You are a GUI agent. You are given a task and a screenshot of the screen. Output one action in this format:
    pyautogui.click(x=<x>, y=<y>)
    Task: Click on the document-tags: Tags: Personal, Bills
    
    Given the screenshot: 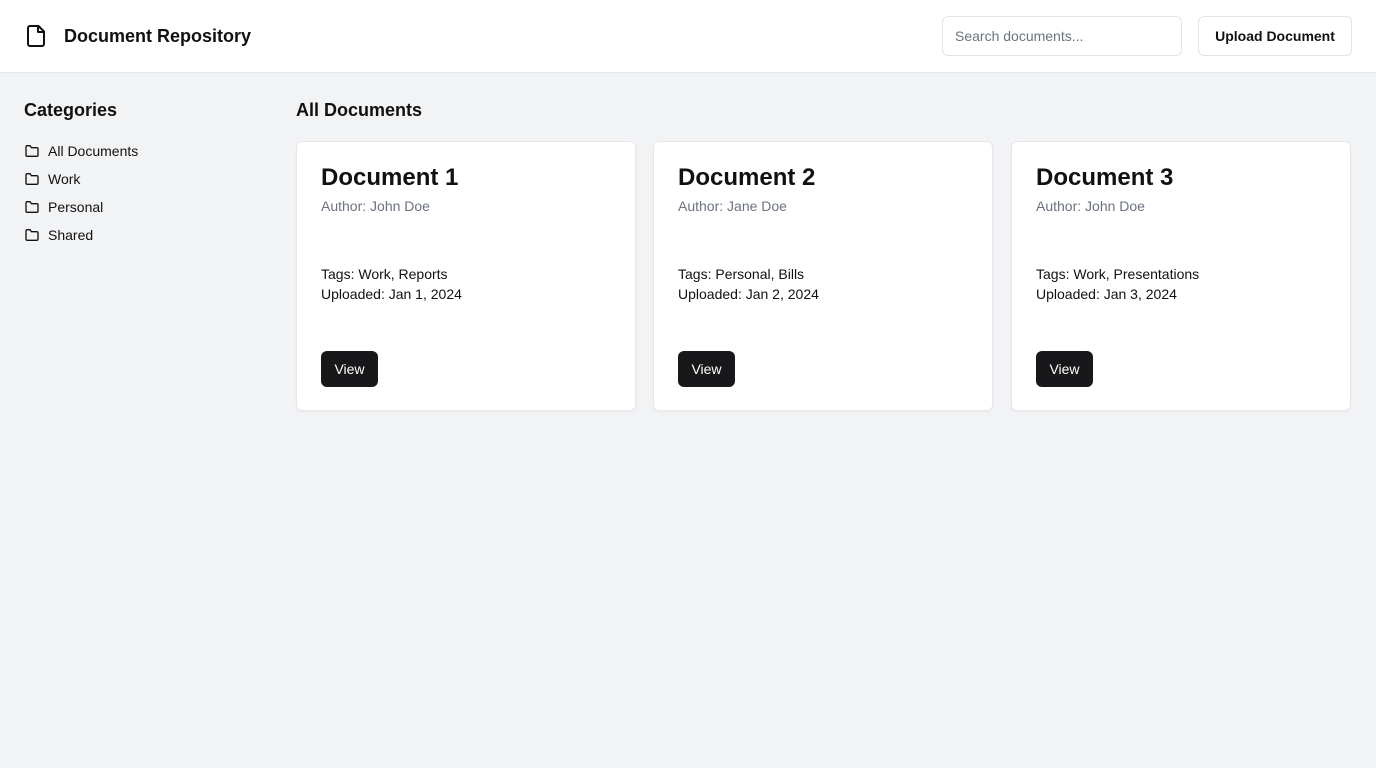 What is the action you would take?
    pyautogui.click(x=741, y=274)
    